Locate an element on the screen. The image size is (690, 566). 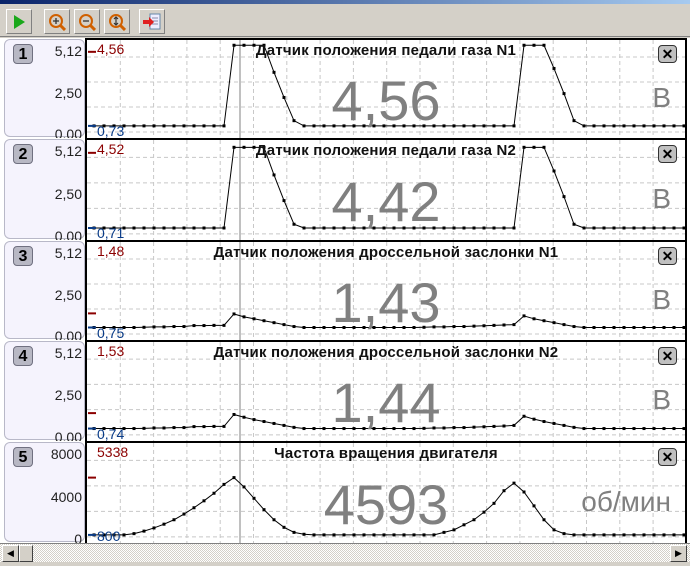
channel-axis: 2 5,12 2,50 0,00 is located at coordinates (44, 191).